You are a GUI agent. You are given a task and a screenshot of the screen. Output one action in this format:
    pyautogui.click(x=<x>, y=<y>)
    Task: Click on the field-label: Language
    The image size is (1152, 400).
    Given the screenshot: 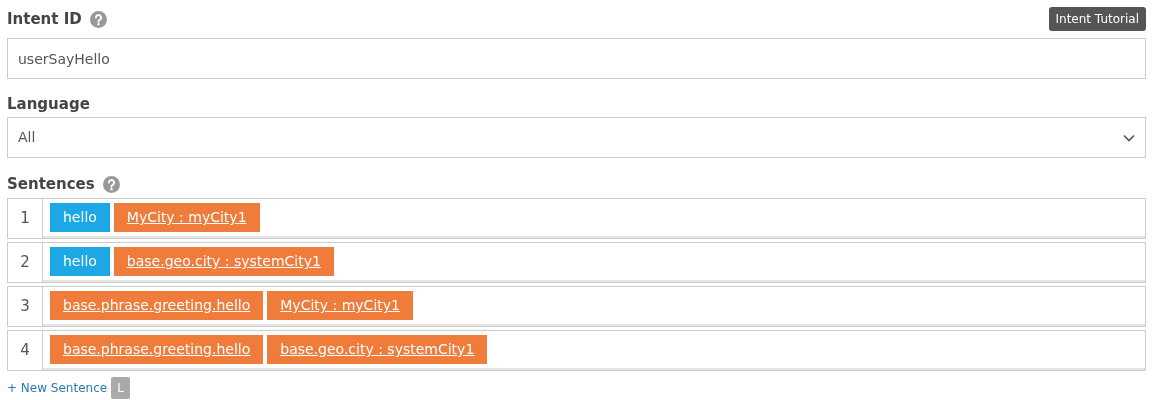 What is the action you would take?
    pyautogui.click(x=49, y=104)
    